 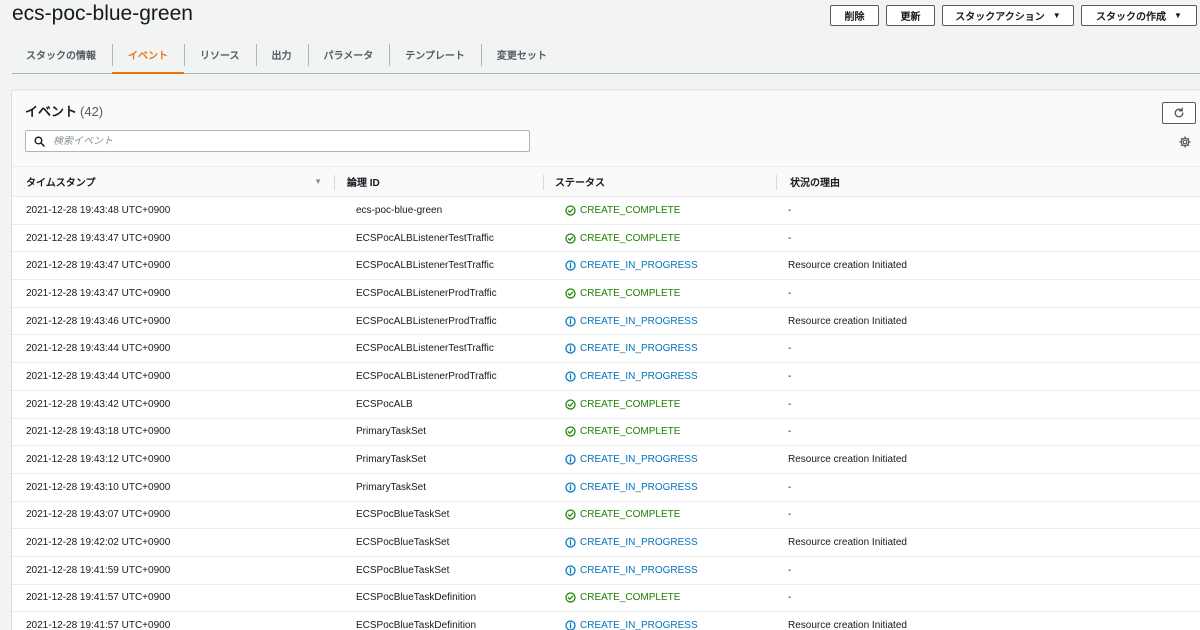 What do you see at coordinates (98, 266) in the screenshot?
I see `cell-timestamp: 2021-12-28 19:43:47 UTC+0900` at bounding box center [98, 266].